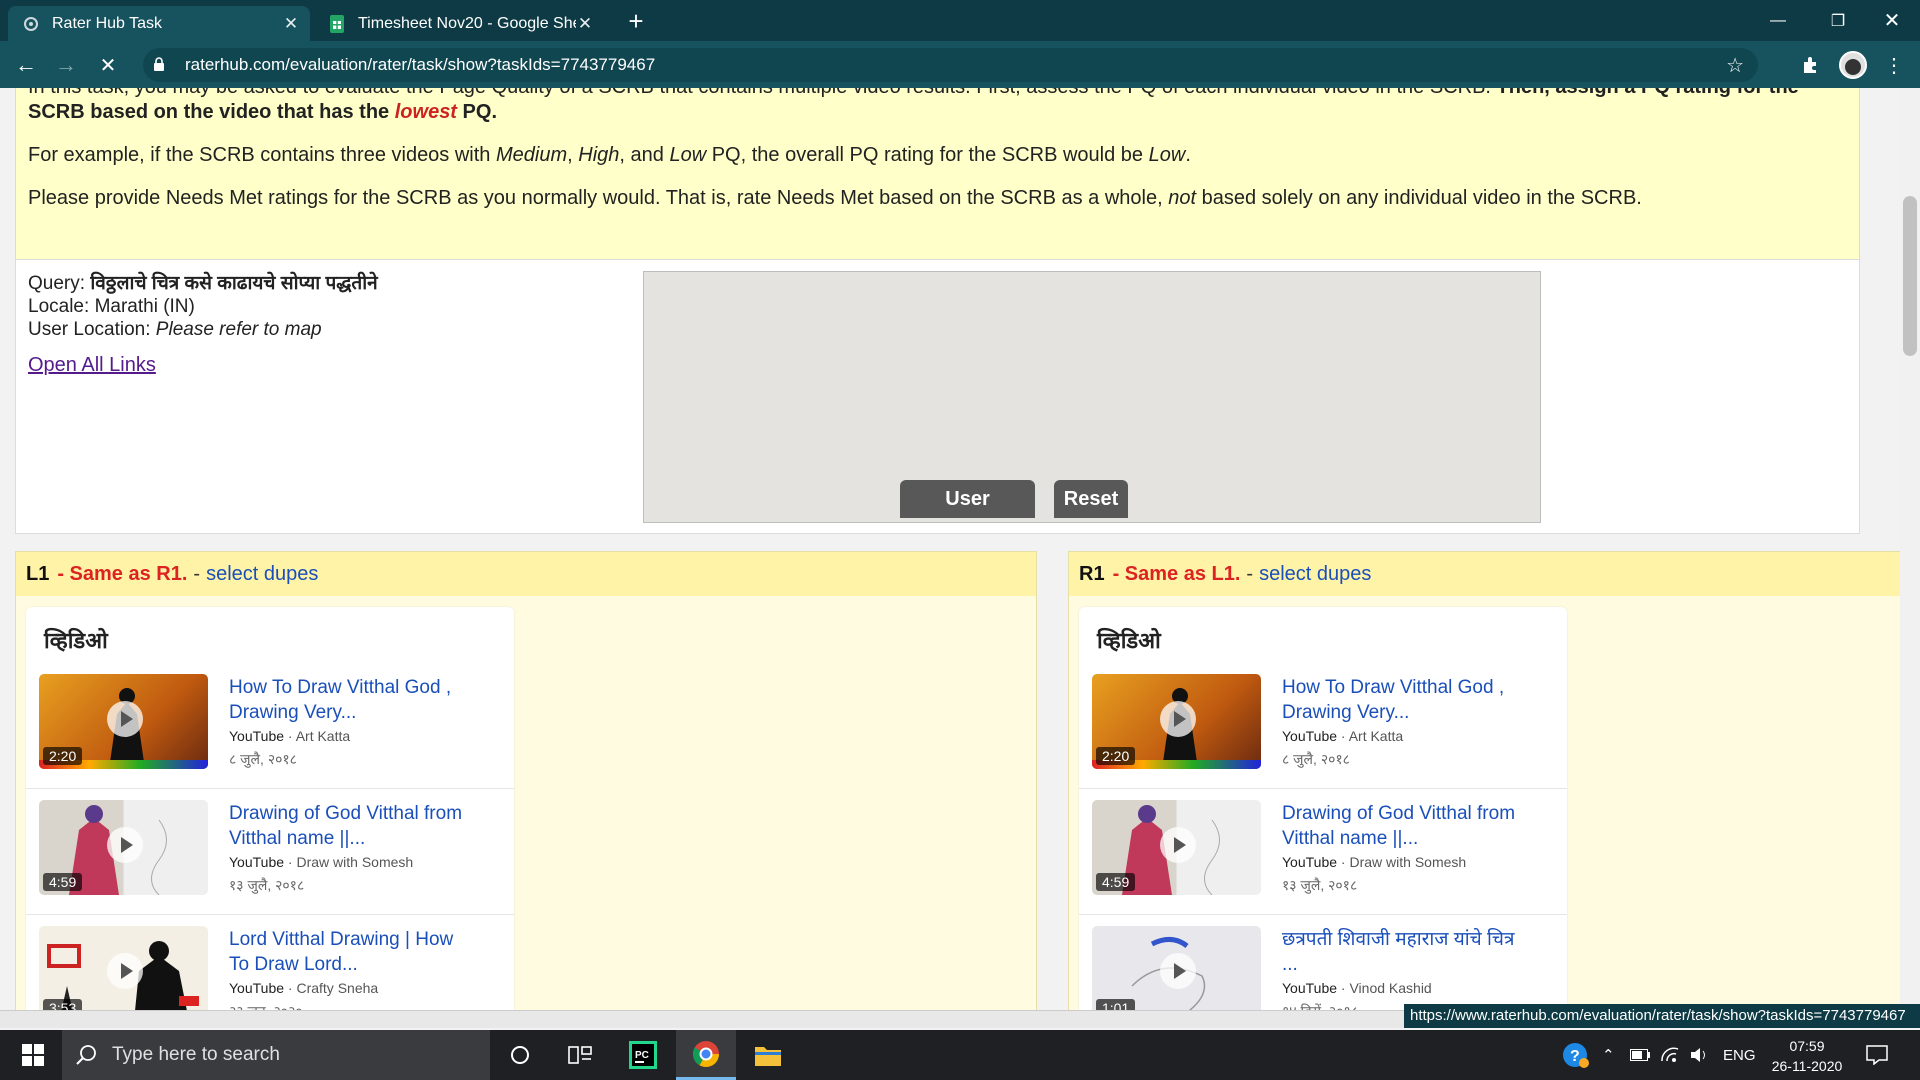  I want to click on extensions-puzzle-icon, so click(1811, 65).